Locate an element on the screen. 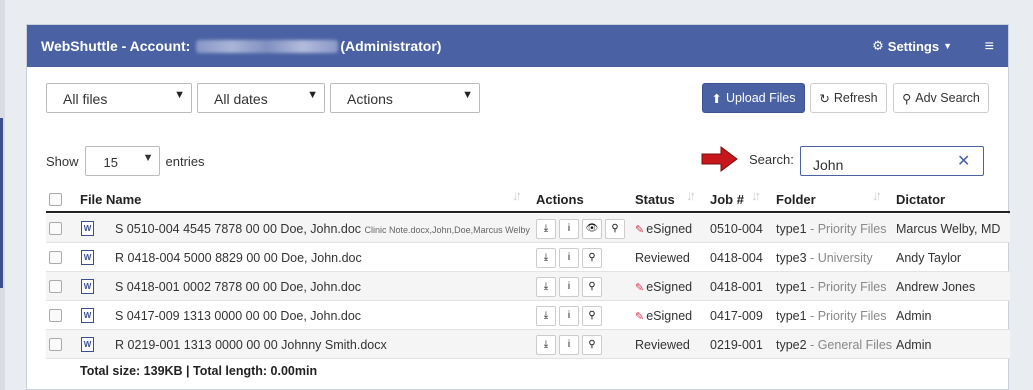 The width and height of the screenshot is (1033, 390). left-edge is located at coordinates (2, 195).